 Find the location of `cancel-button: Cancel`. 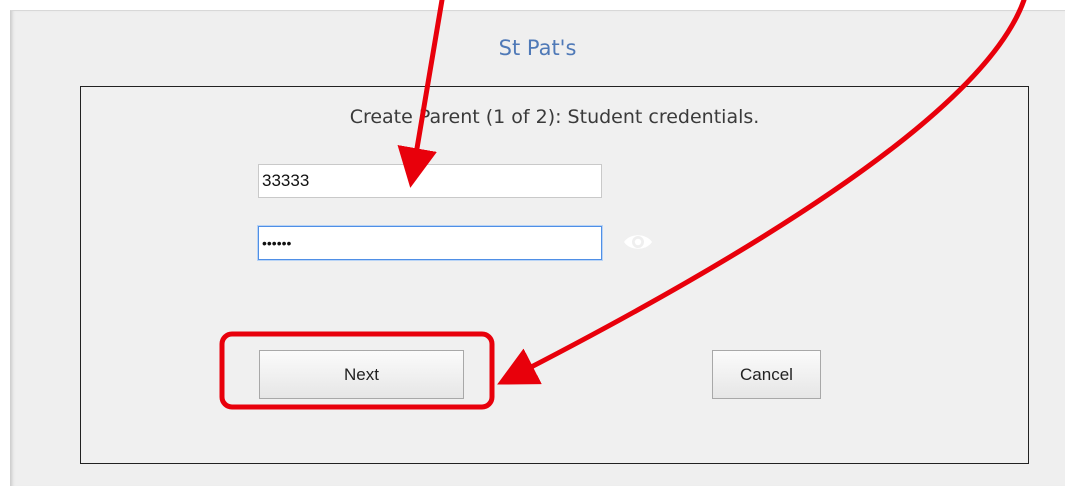

cancel-button: Cancel is located at coordinates (766, 374).